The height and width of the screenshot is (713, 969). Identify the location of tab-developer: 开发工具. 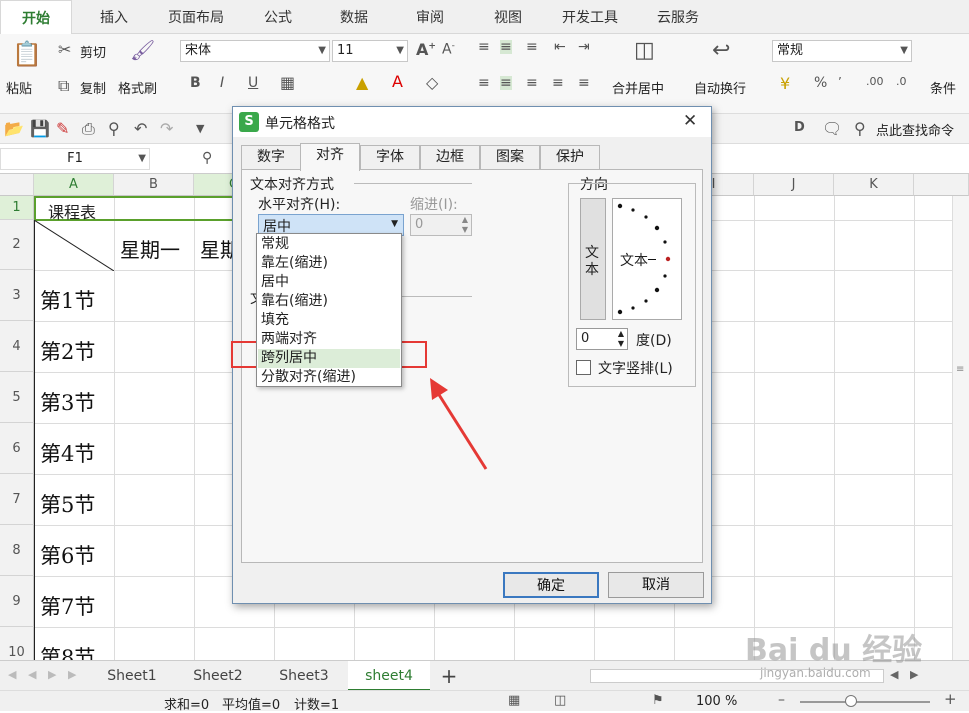
(590, 17).